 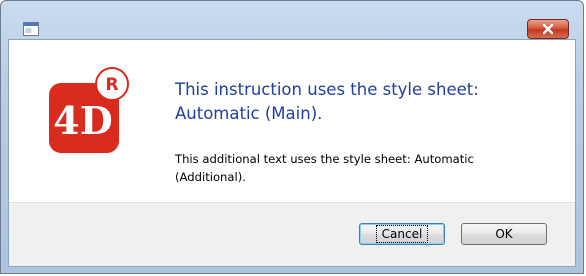 I want to click on close-button, so click(x=548, y=29).